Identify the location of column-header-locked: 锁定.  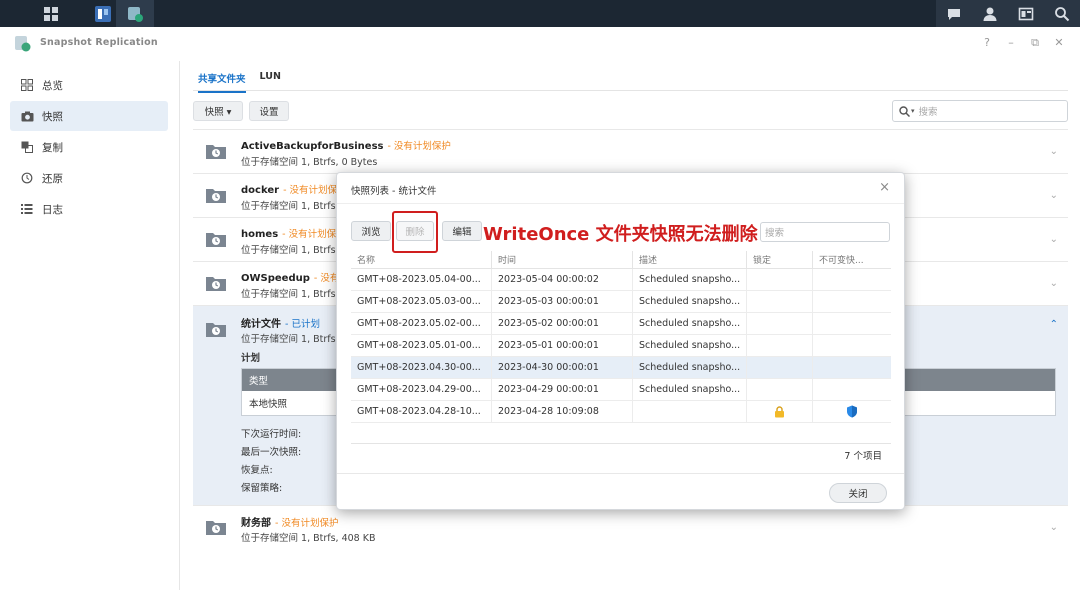
(780, 259).